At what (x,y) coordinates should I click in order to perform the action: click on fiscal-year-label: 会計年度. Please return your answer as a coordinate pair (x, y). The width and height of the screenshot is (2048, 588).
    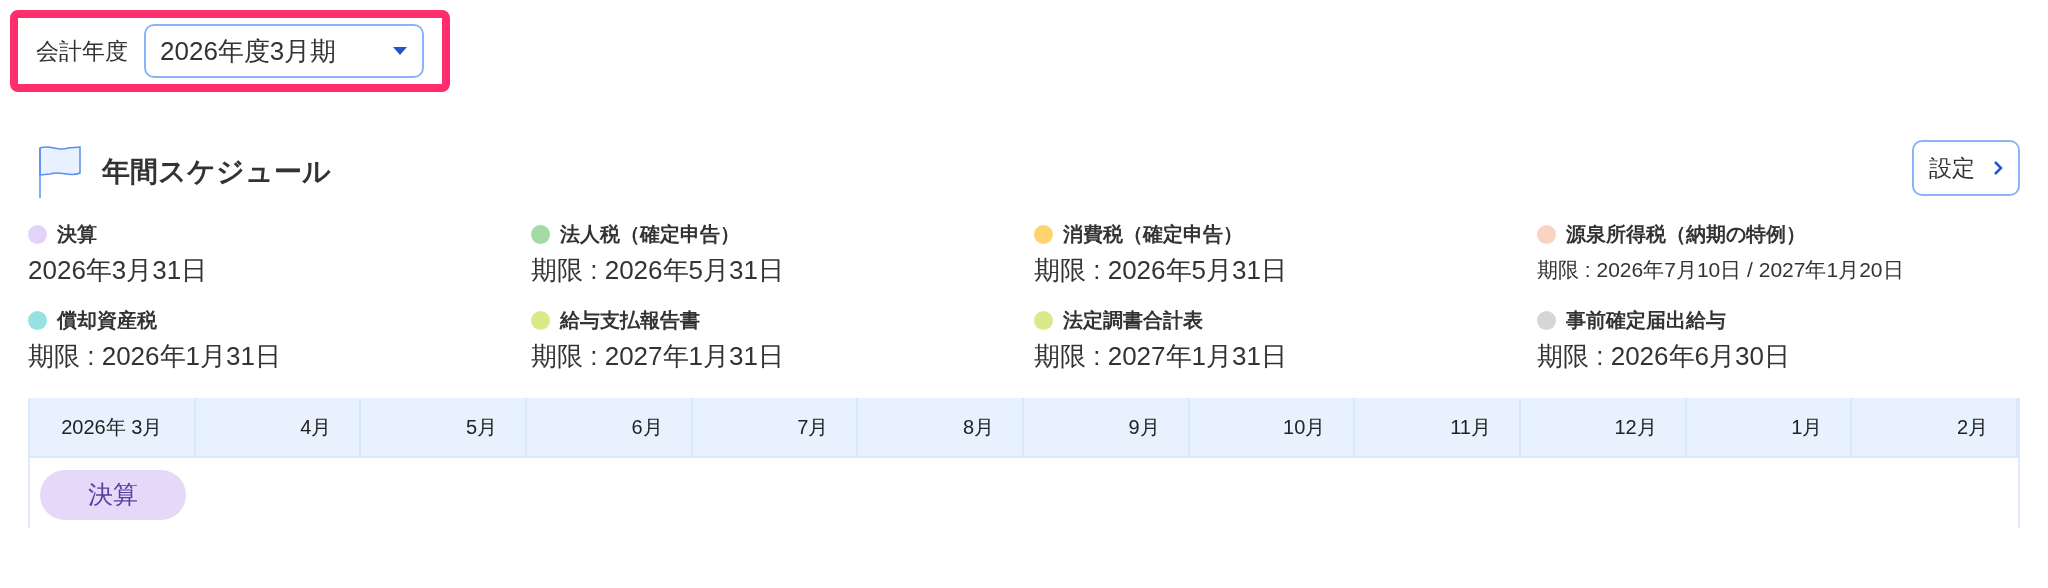
    Looking at the image, I should click on (82, 51).